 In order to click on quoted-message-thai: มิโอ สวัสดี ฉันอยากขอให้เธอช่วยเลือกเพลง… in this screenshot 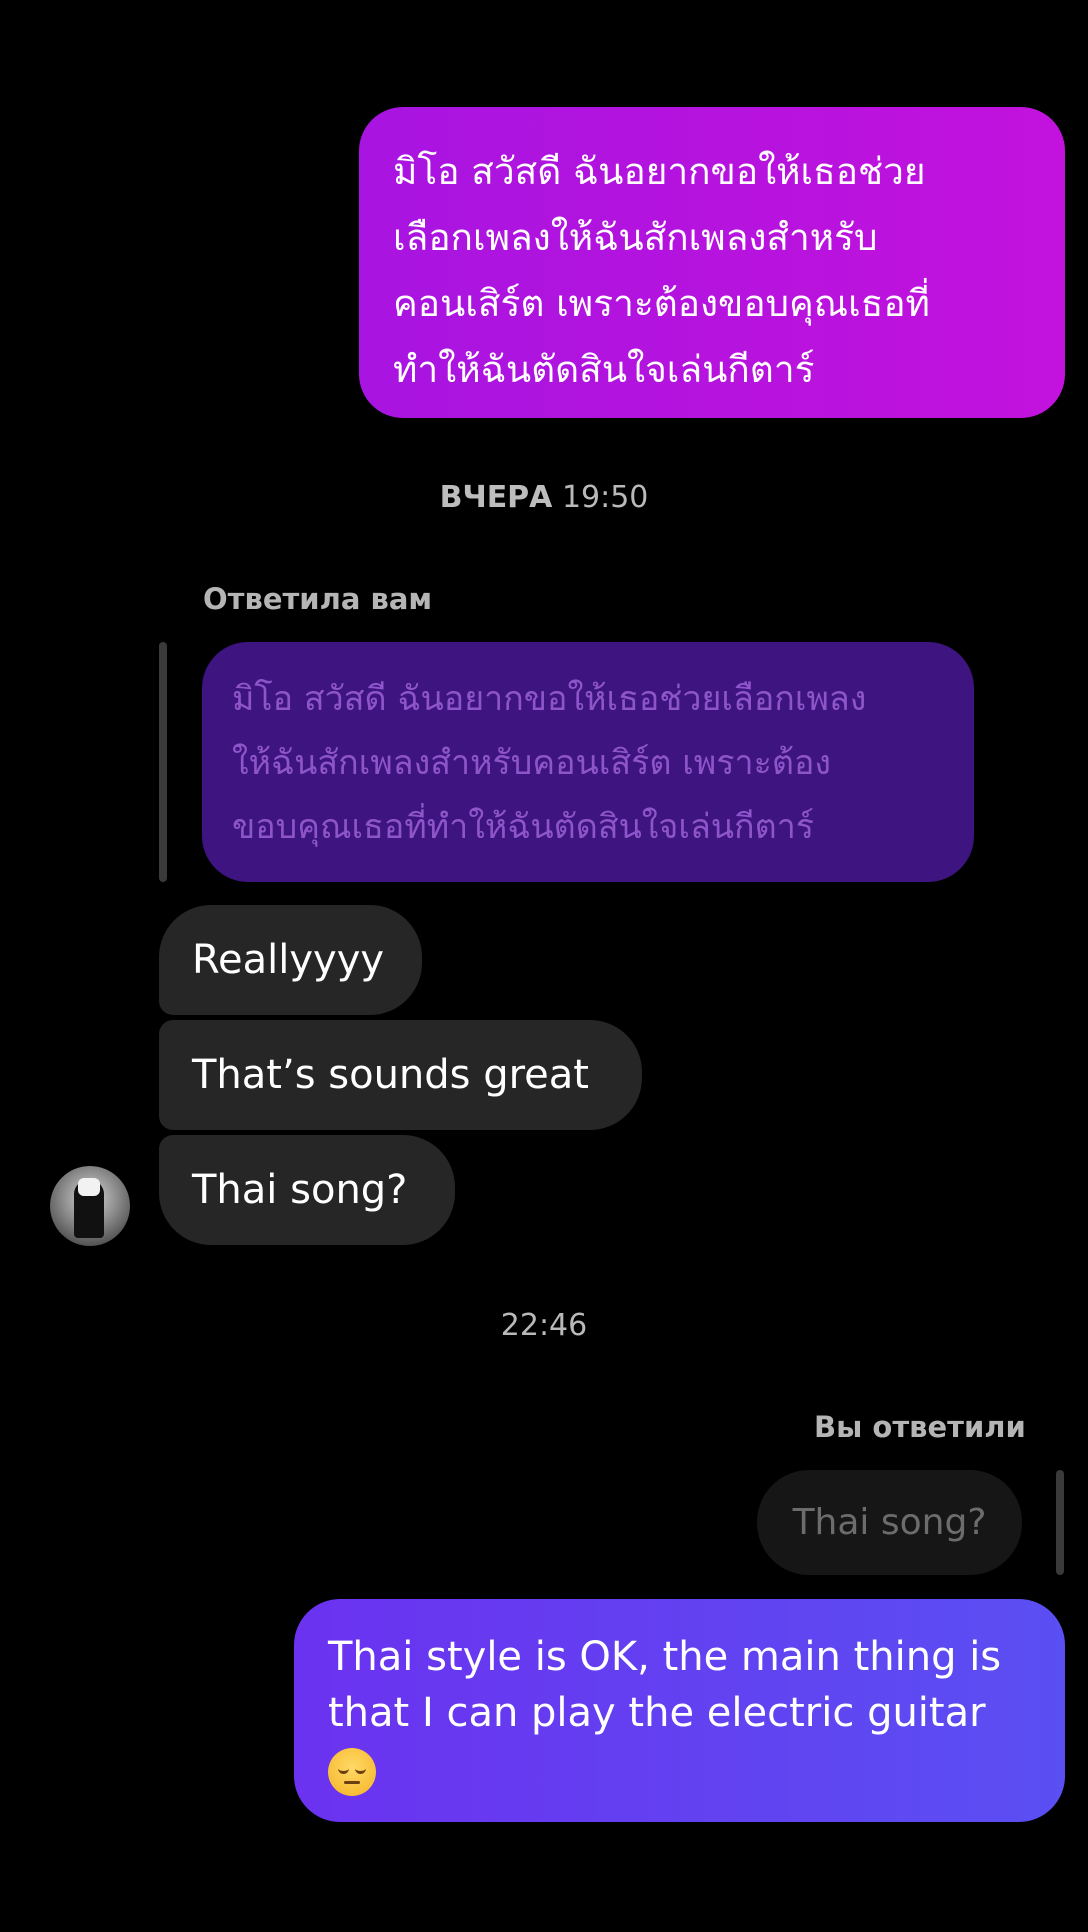, I will do `click(588, 762)`.